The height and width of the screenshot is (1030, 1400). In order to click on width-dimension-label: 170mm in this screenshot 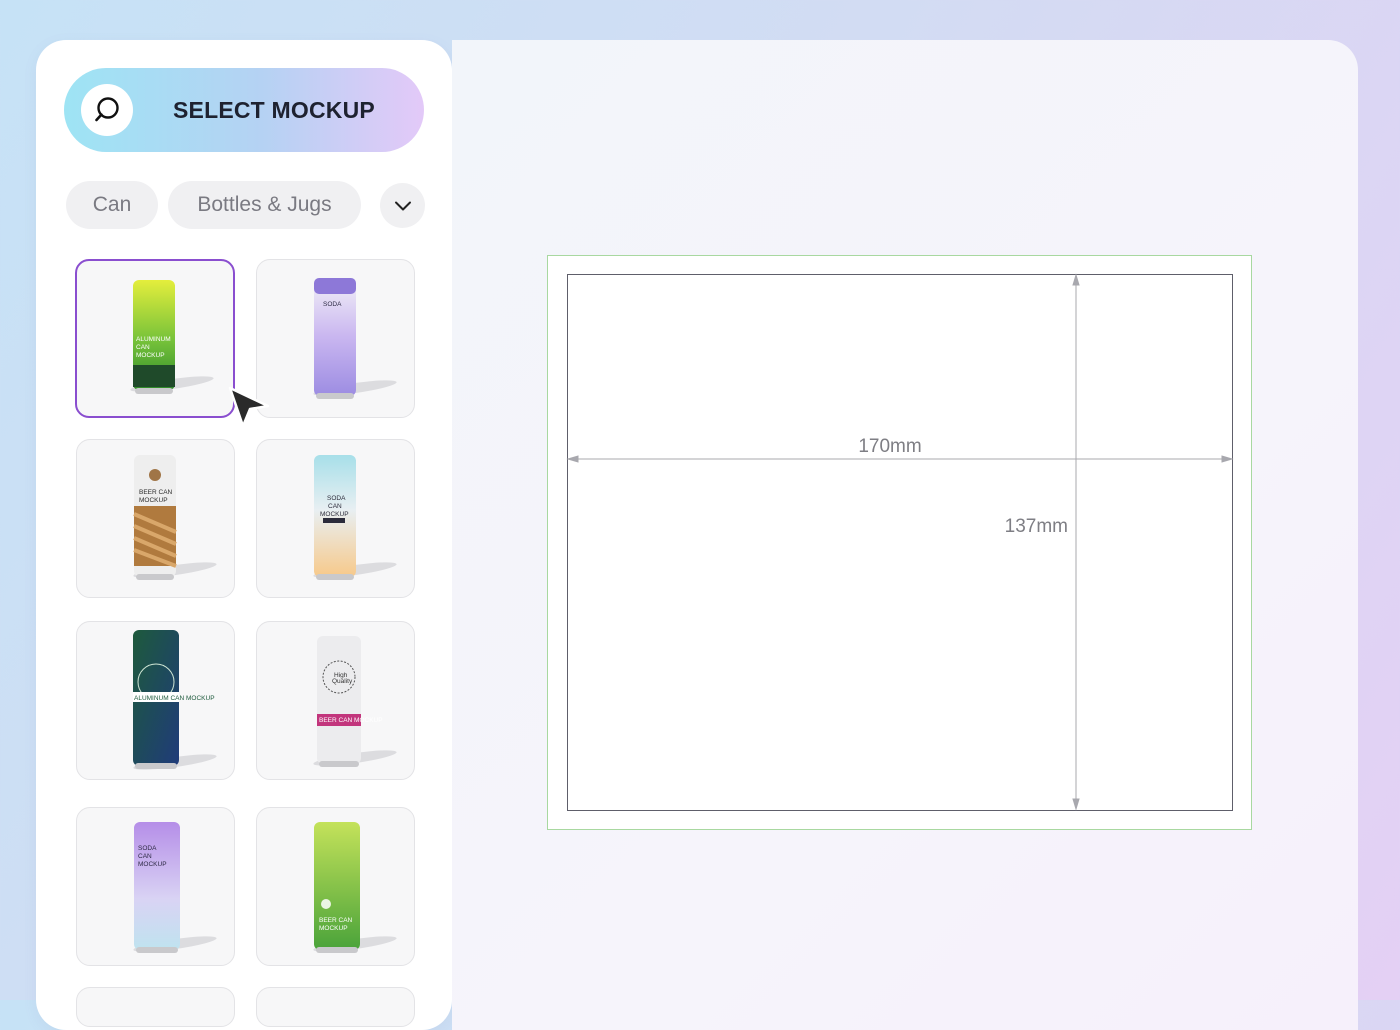, I will do `click(889, 446)`.